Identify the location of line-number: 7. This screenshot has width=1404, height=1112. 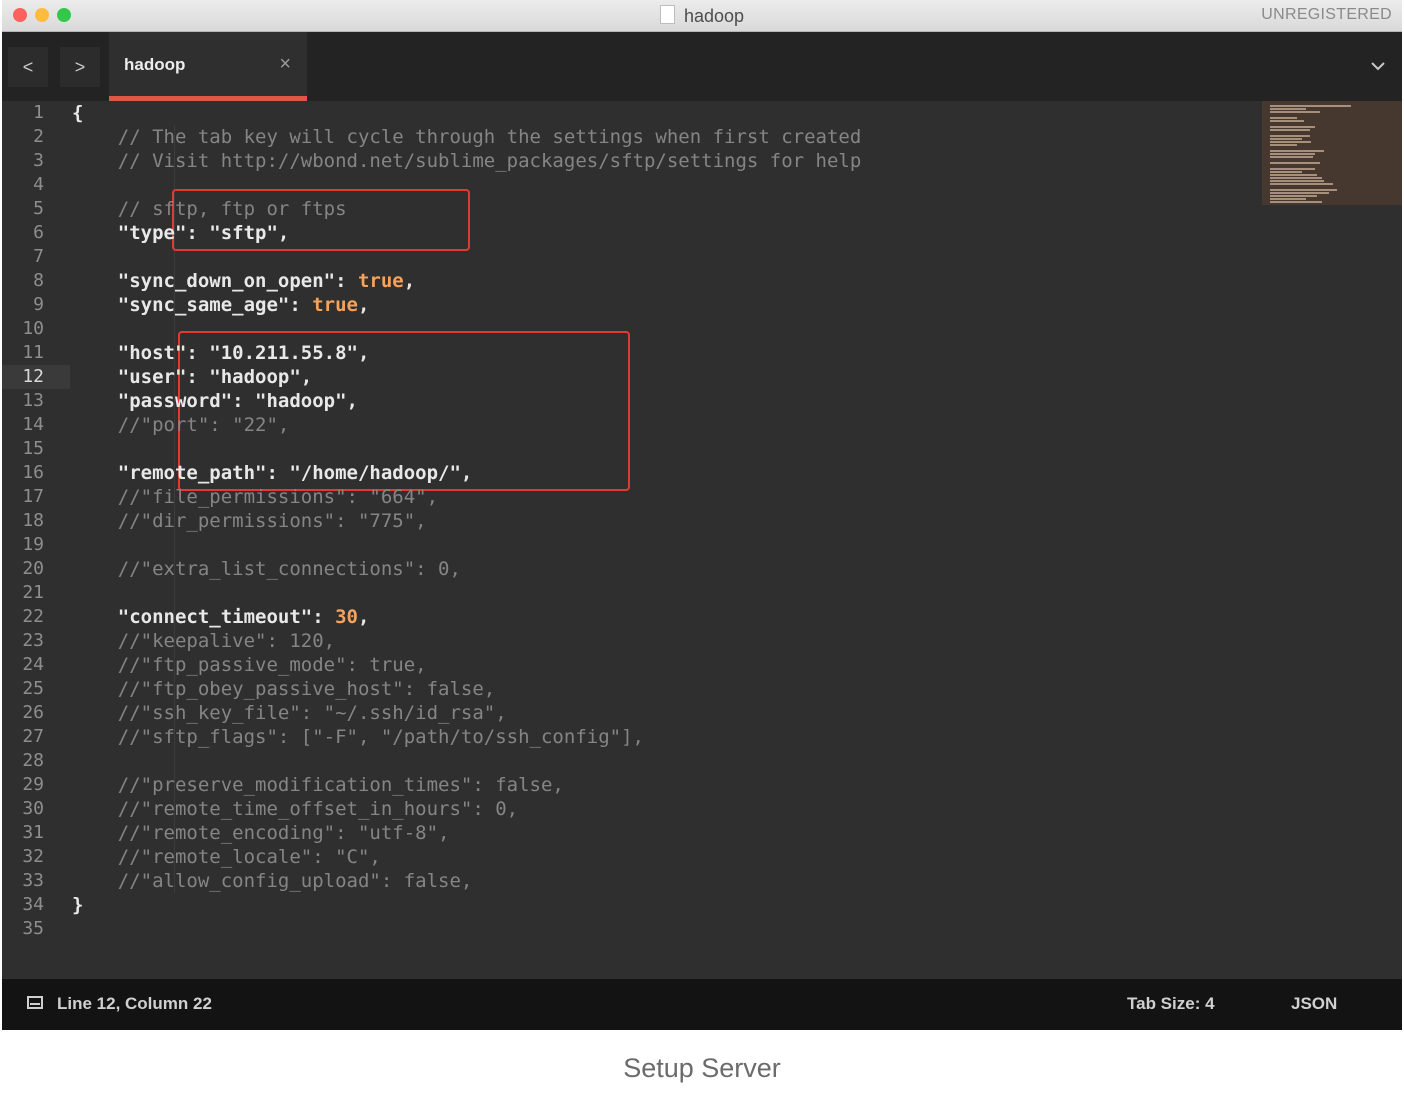
(38, 256).